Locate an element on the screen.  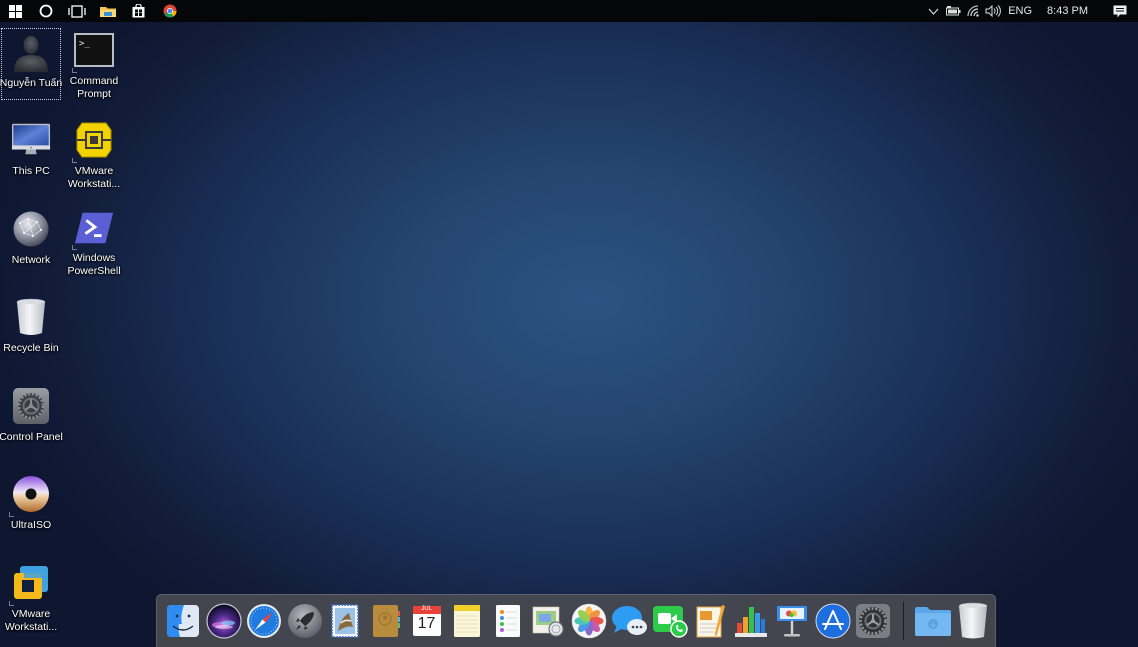
dock-item-messages is located at coordinates (630, 621).